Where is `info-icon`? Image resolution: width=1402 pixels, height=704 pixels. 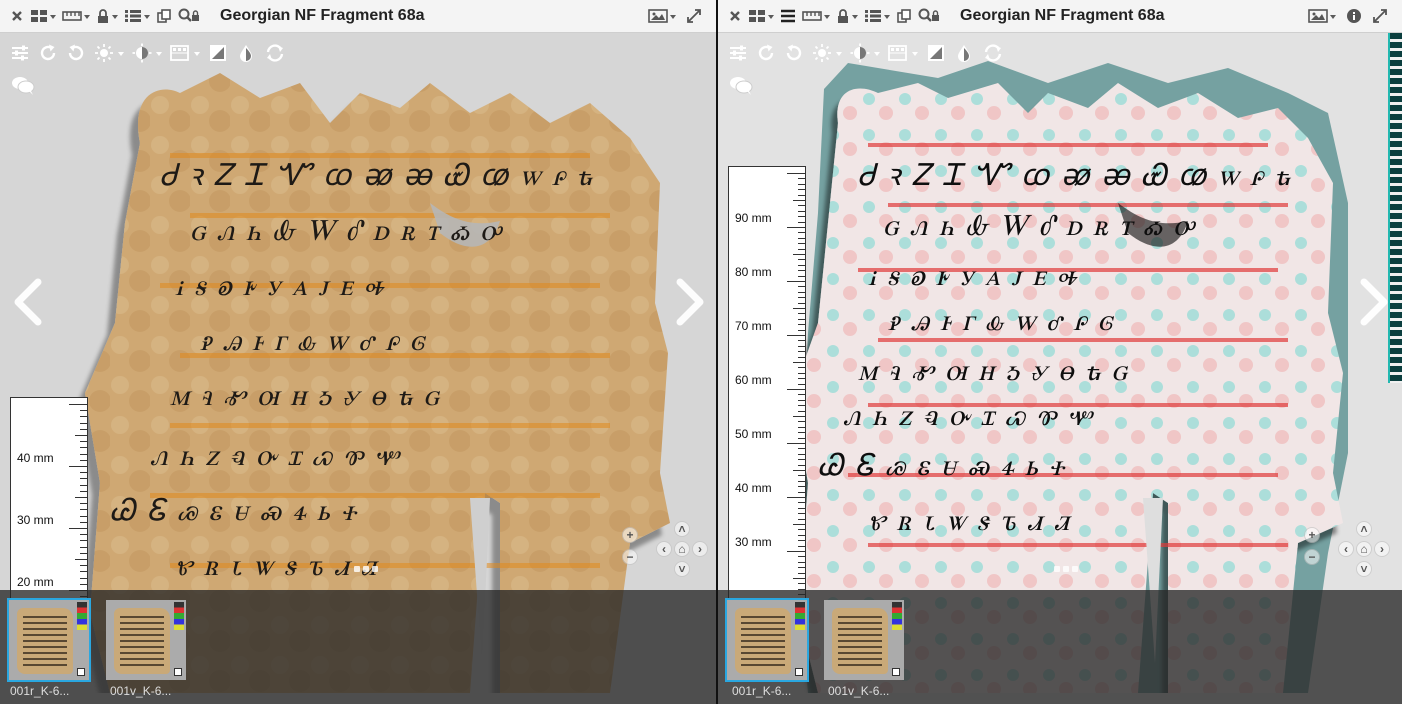 info-icon is located at coordinates (1354, 16).